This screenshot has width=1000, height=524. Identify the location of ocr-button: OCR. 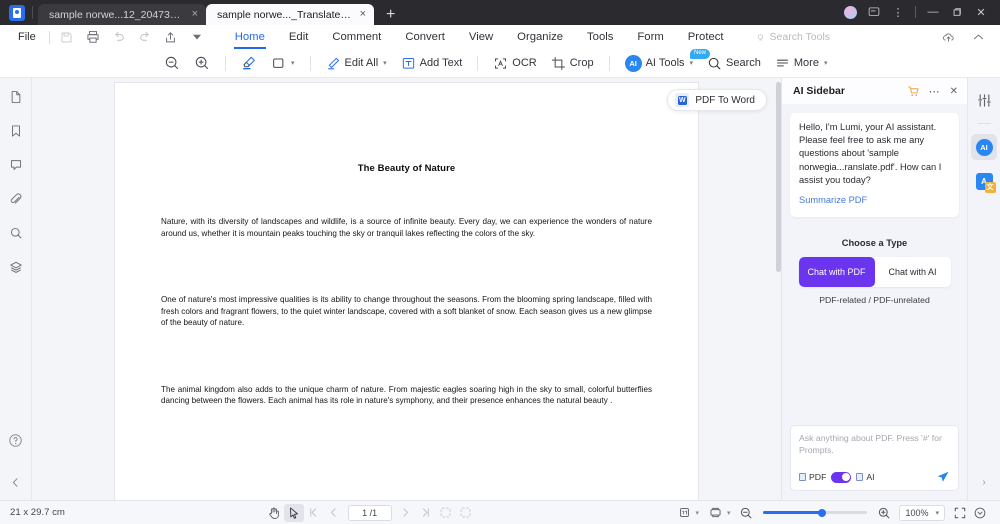
(514, 63).